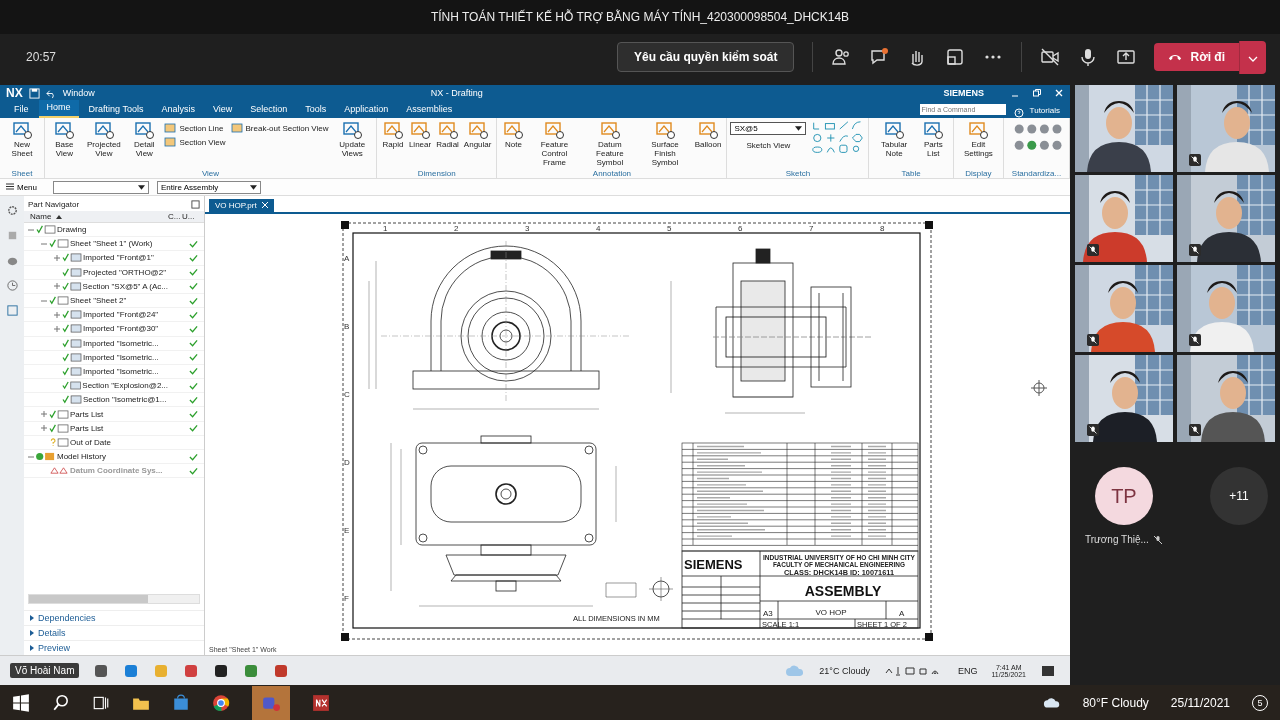  Describe the element at coordinates (352, 139) in the screenshot. I see `ribbon-button: Update Views` at that location.